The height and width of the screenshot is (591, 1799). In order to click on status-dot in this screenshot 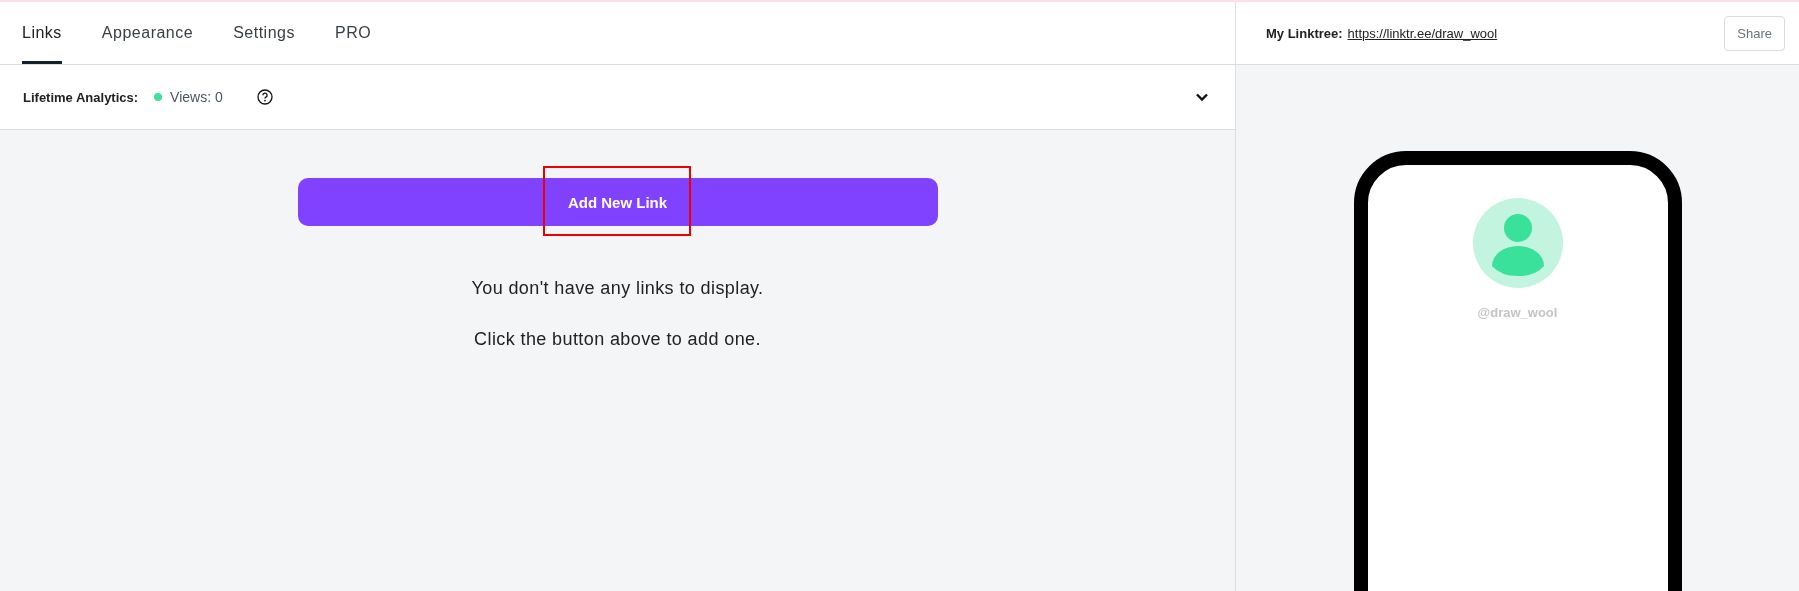, I will do `click(158, 97)`.